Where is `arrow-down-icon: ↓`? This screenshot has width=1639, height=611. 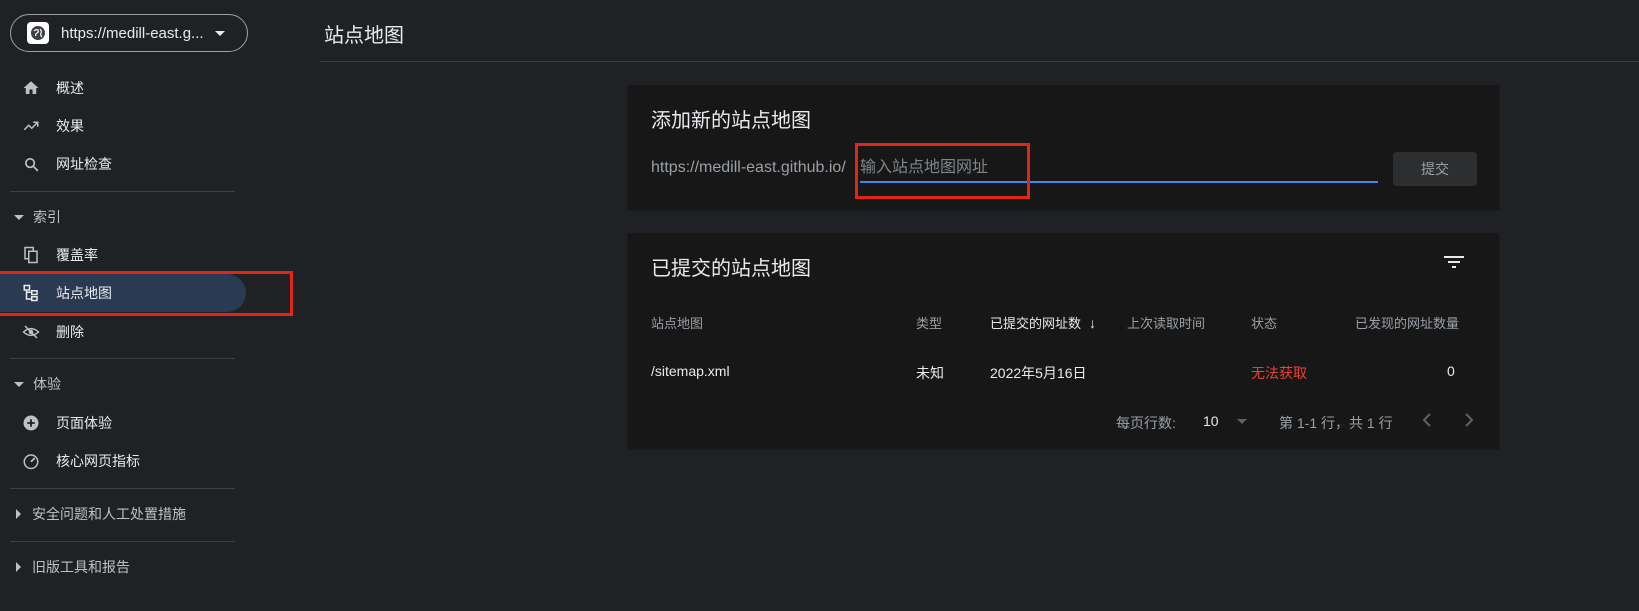 arrow-down-icon: ↓ is located at coordinates (1093, 322).